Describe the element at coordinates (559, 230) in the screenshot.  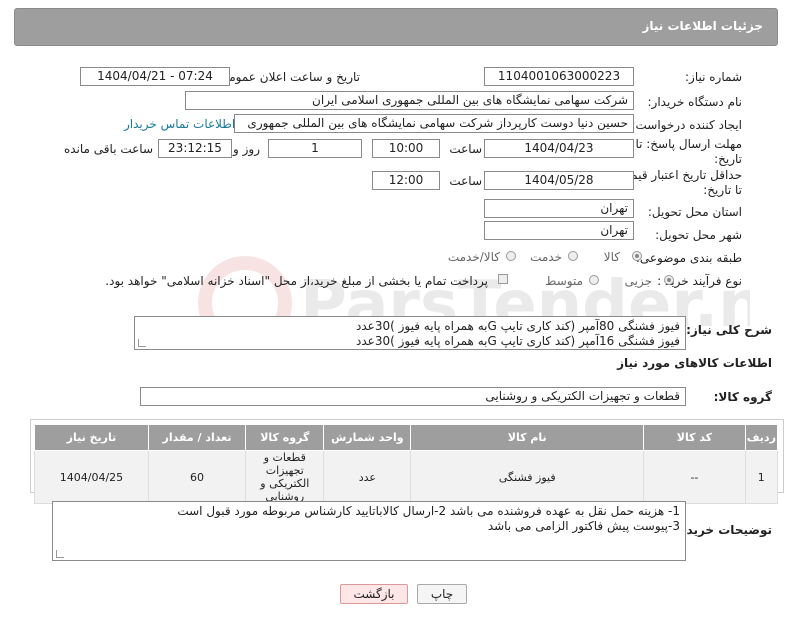
I see `city-field: تهران` at that location.